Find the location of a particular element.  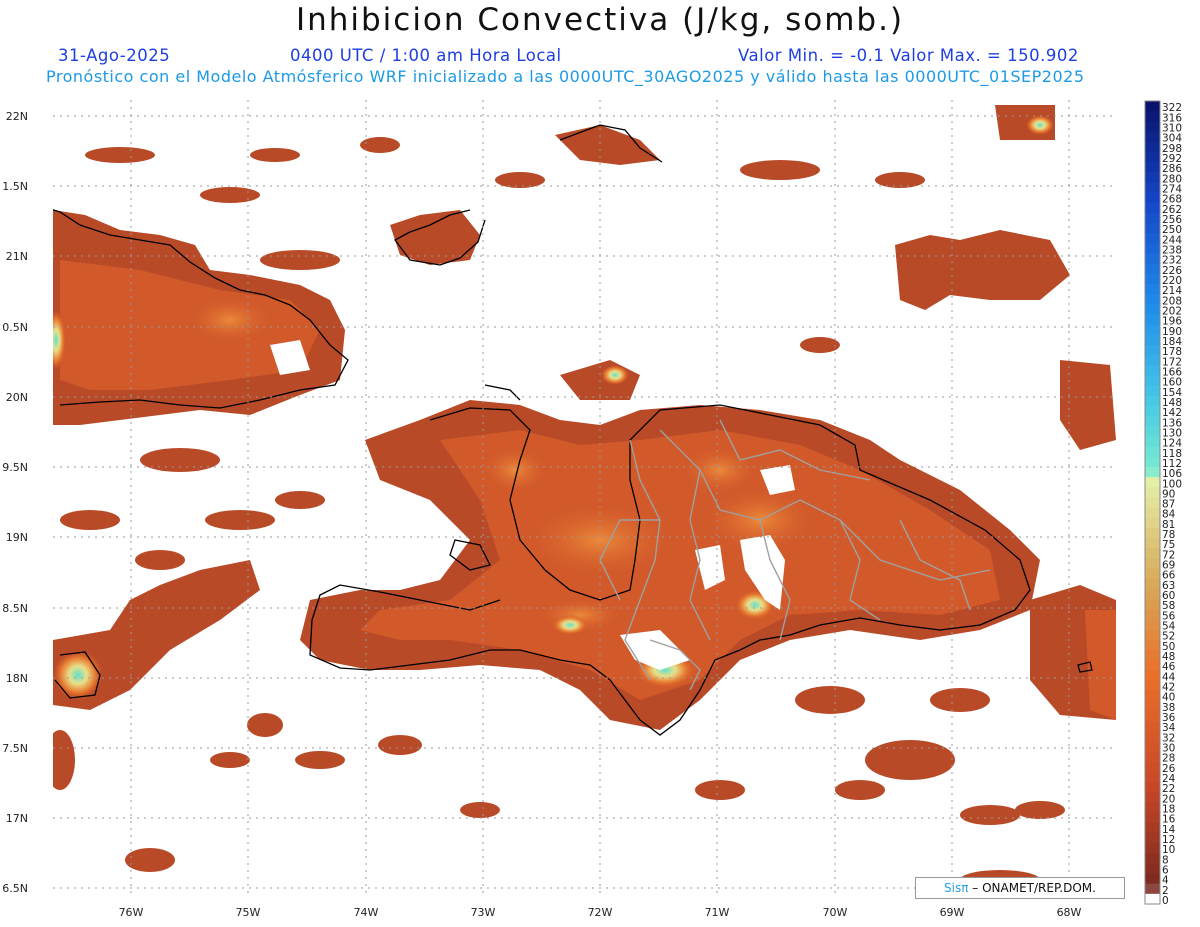

lon-label: 70W is located at coordinates (835, 912).